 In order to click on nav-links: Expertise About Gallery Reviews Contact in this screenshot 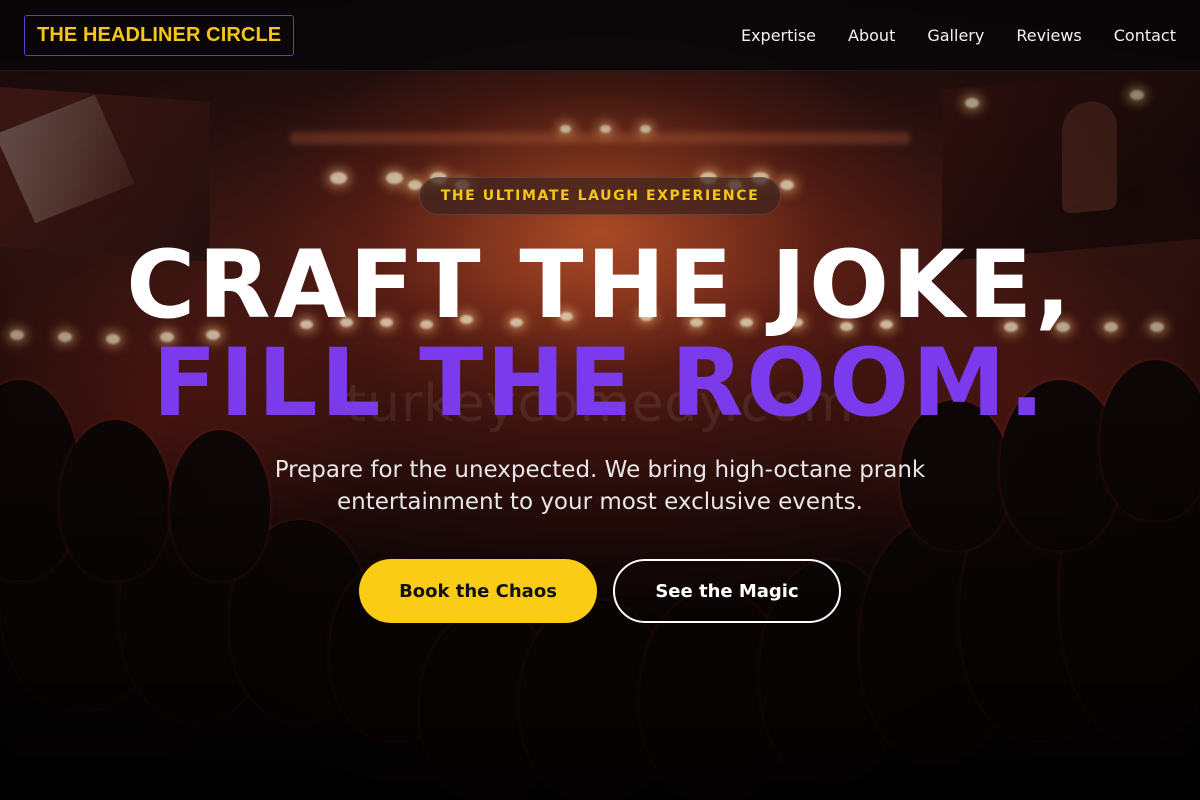, I will do `click(958, 35)`.